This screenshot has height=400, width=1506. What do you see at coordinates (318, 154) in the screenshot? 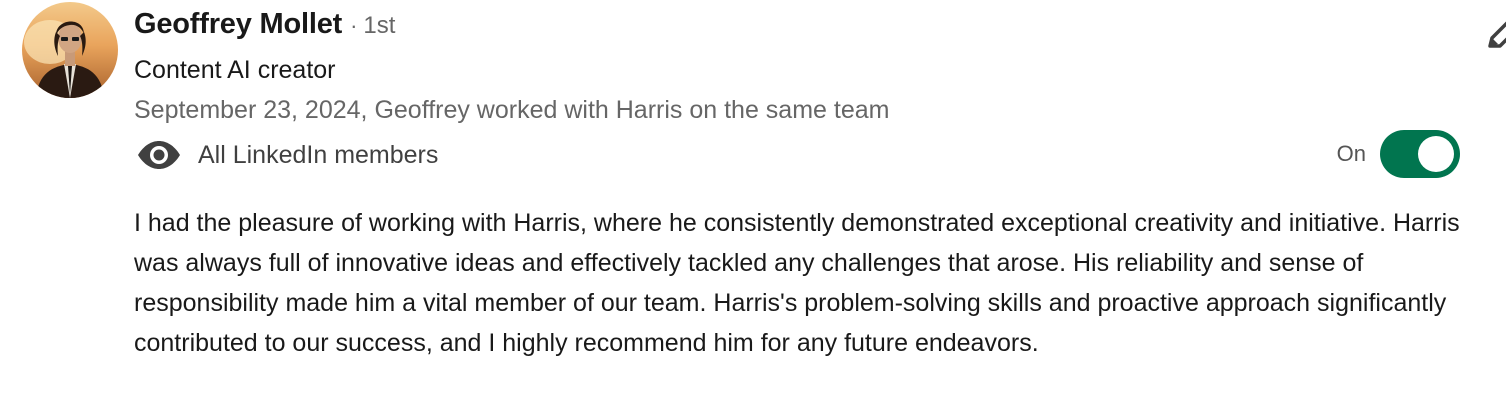
I see `visibility-label: All LinkedIn members` at bounding box center [318, 154].